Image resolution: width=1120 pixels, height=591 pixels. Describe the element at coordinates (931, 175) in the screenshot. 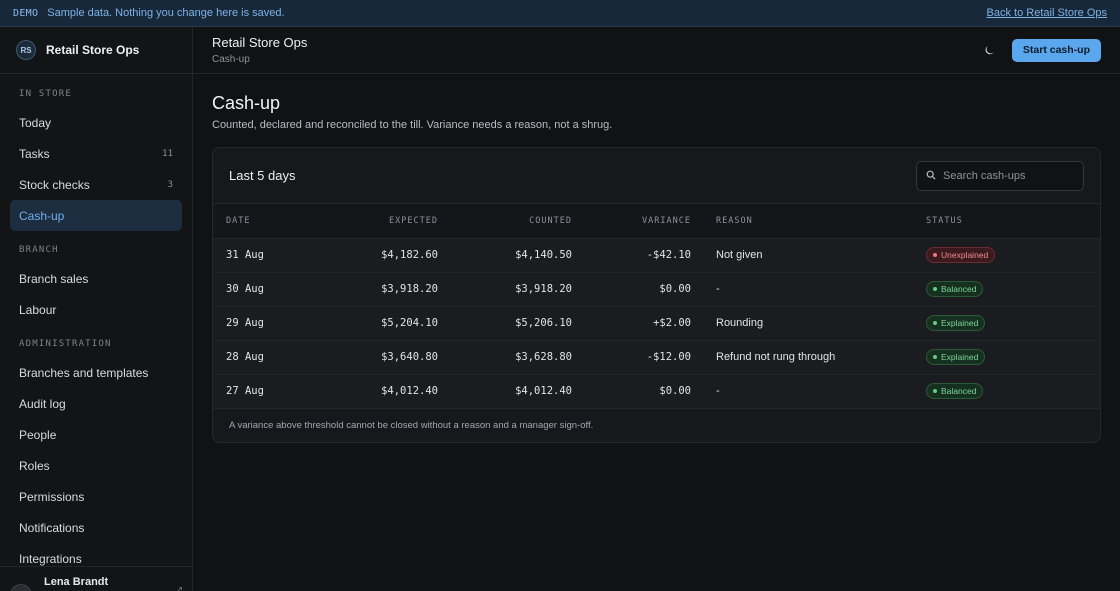

I see `search-icon` at that location.